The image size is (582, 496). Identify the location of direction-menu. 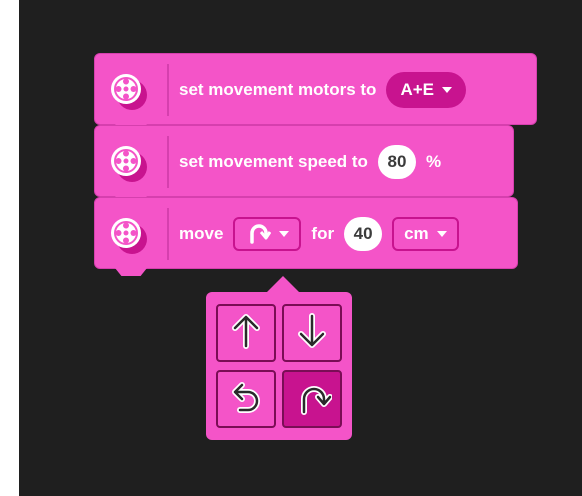
(279, 358).